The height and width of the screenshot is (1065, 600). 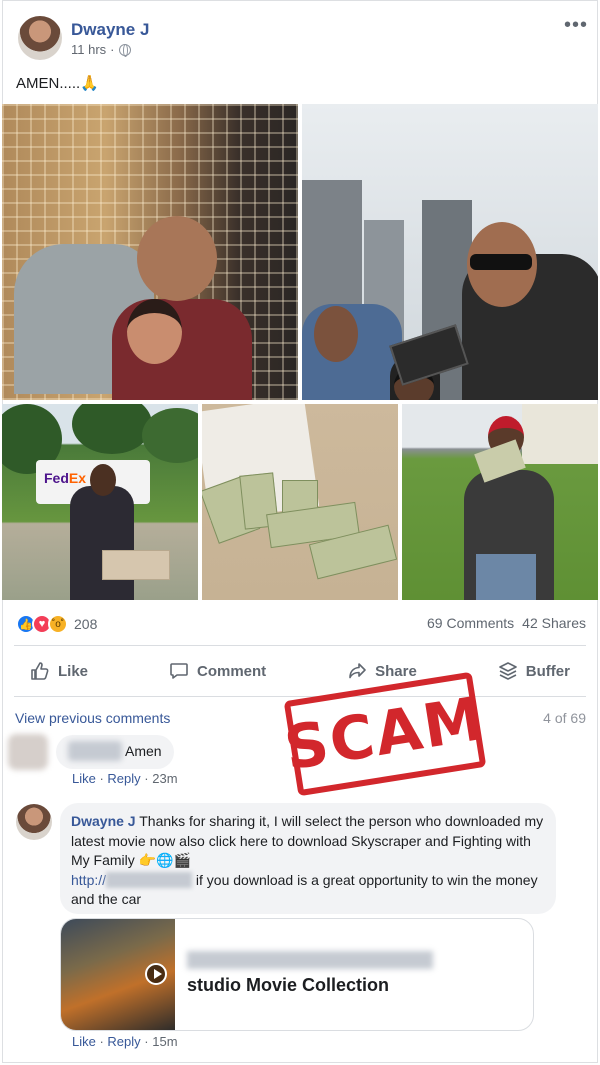 What do you see at coordinates (560, 434) in the screenshot?
I see `house` at bounding box center [560, 434].